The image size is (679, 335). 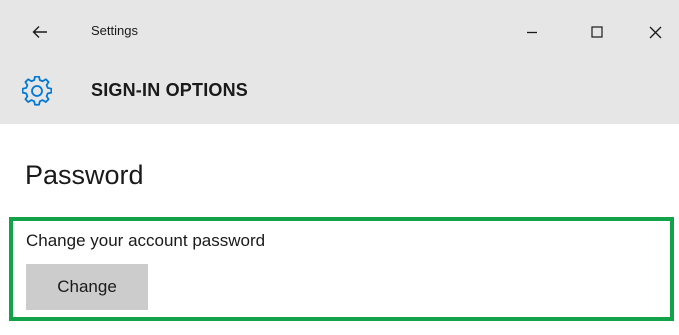 I want to click on close-icon, so click(x=655, y=32).